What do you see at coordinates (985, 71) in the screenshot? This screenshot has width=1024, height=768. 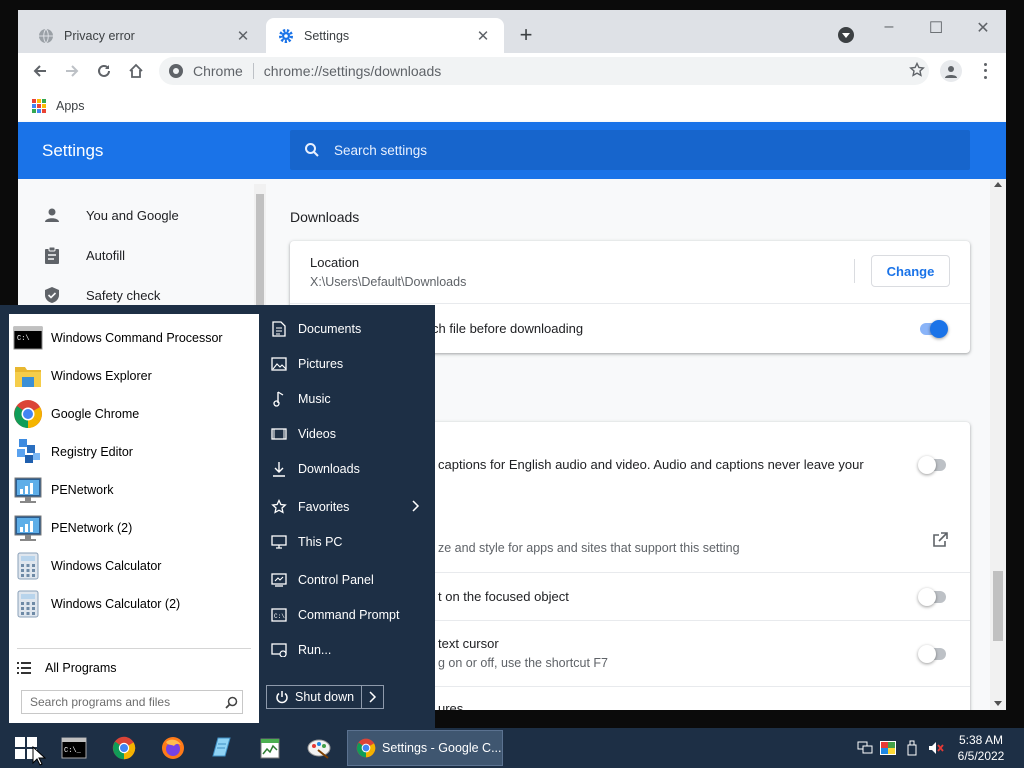 I see `more-menu-icon` at bounding box center [985, 71].